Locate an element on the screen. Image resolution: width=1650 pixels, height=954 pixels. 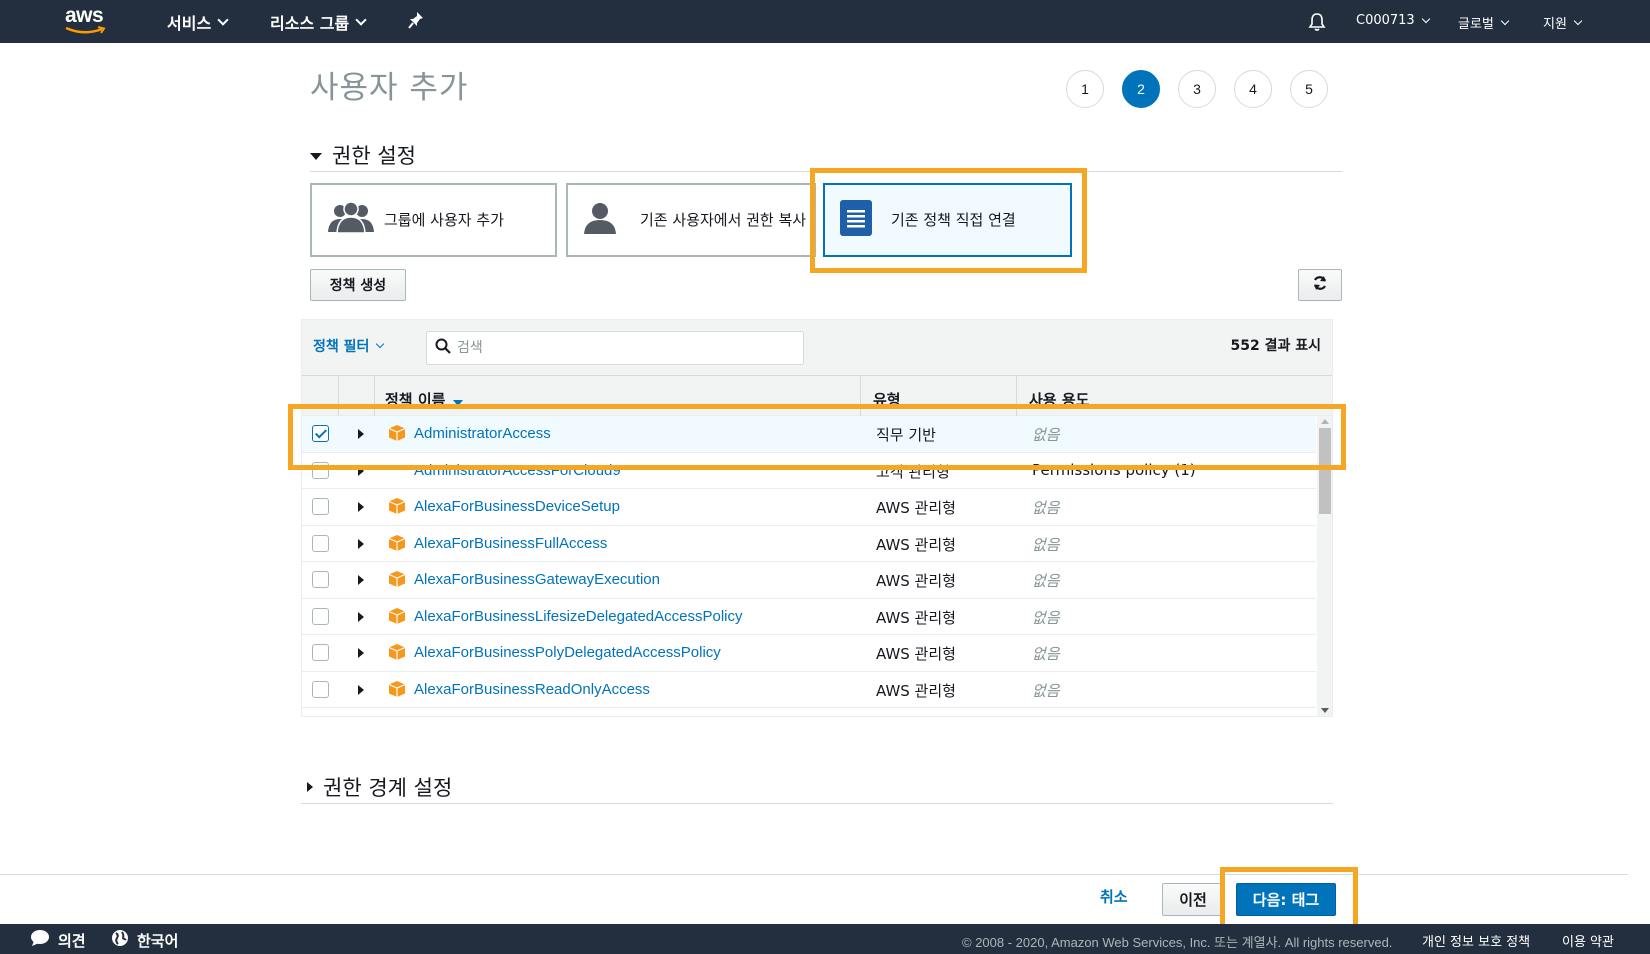
region-menu: 글로벌 is located at coordinates (1484, 22).